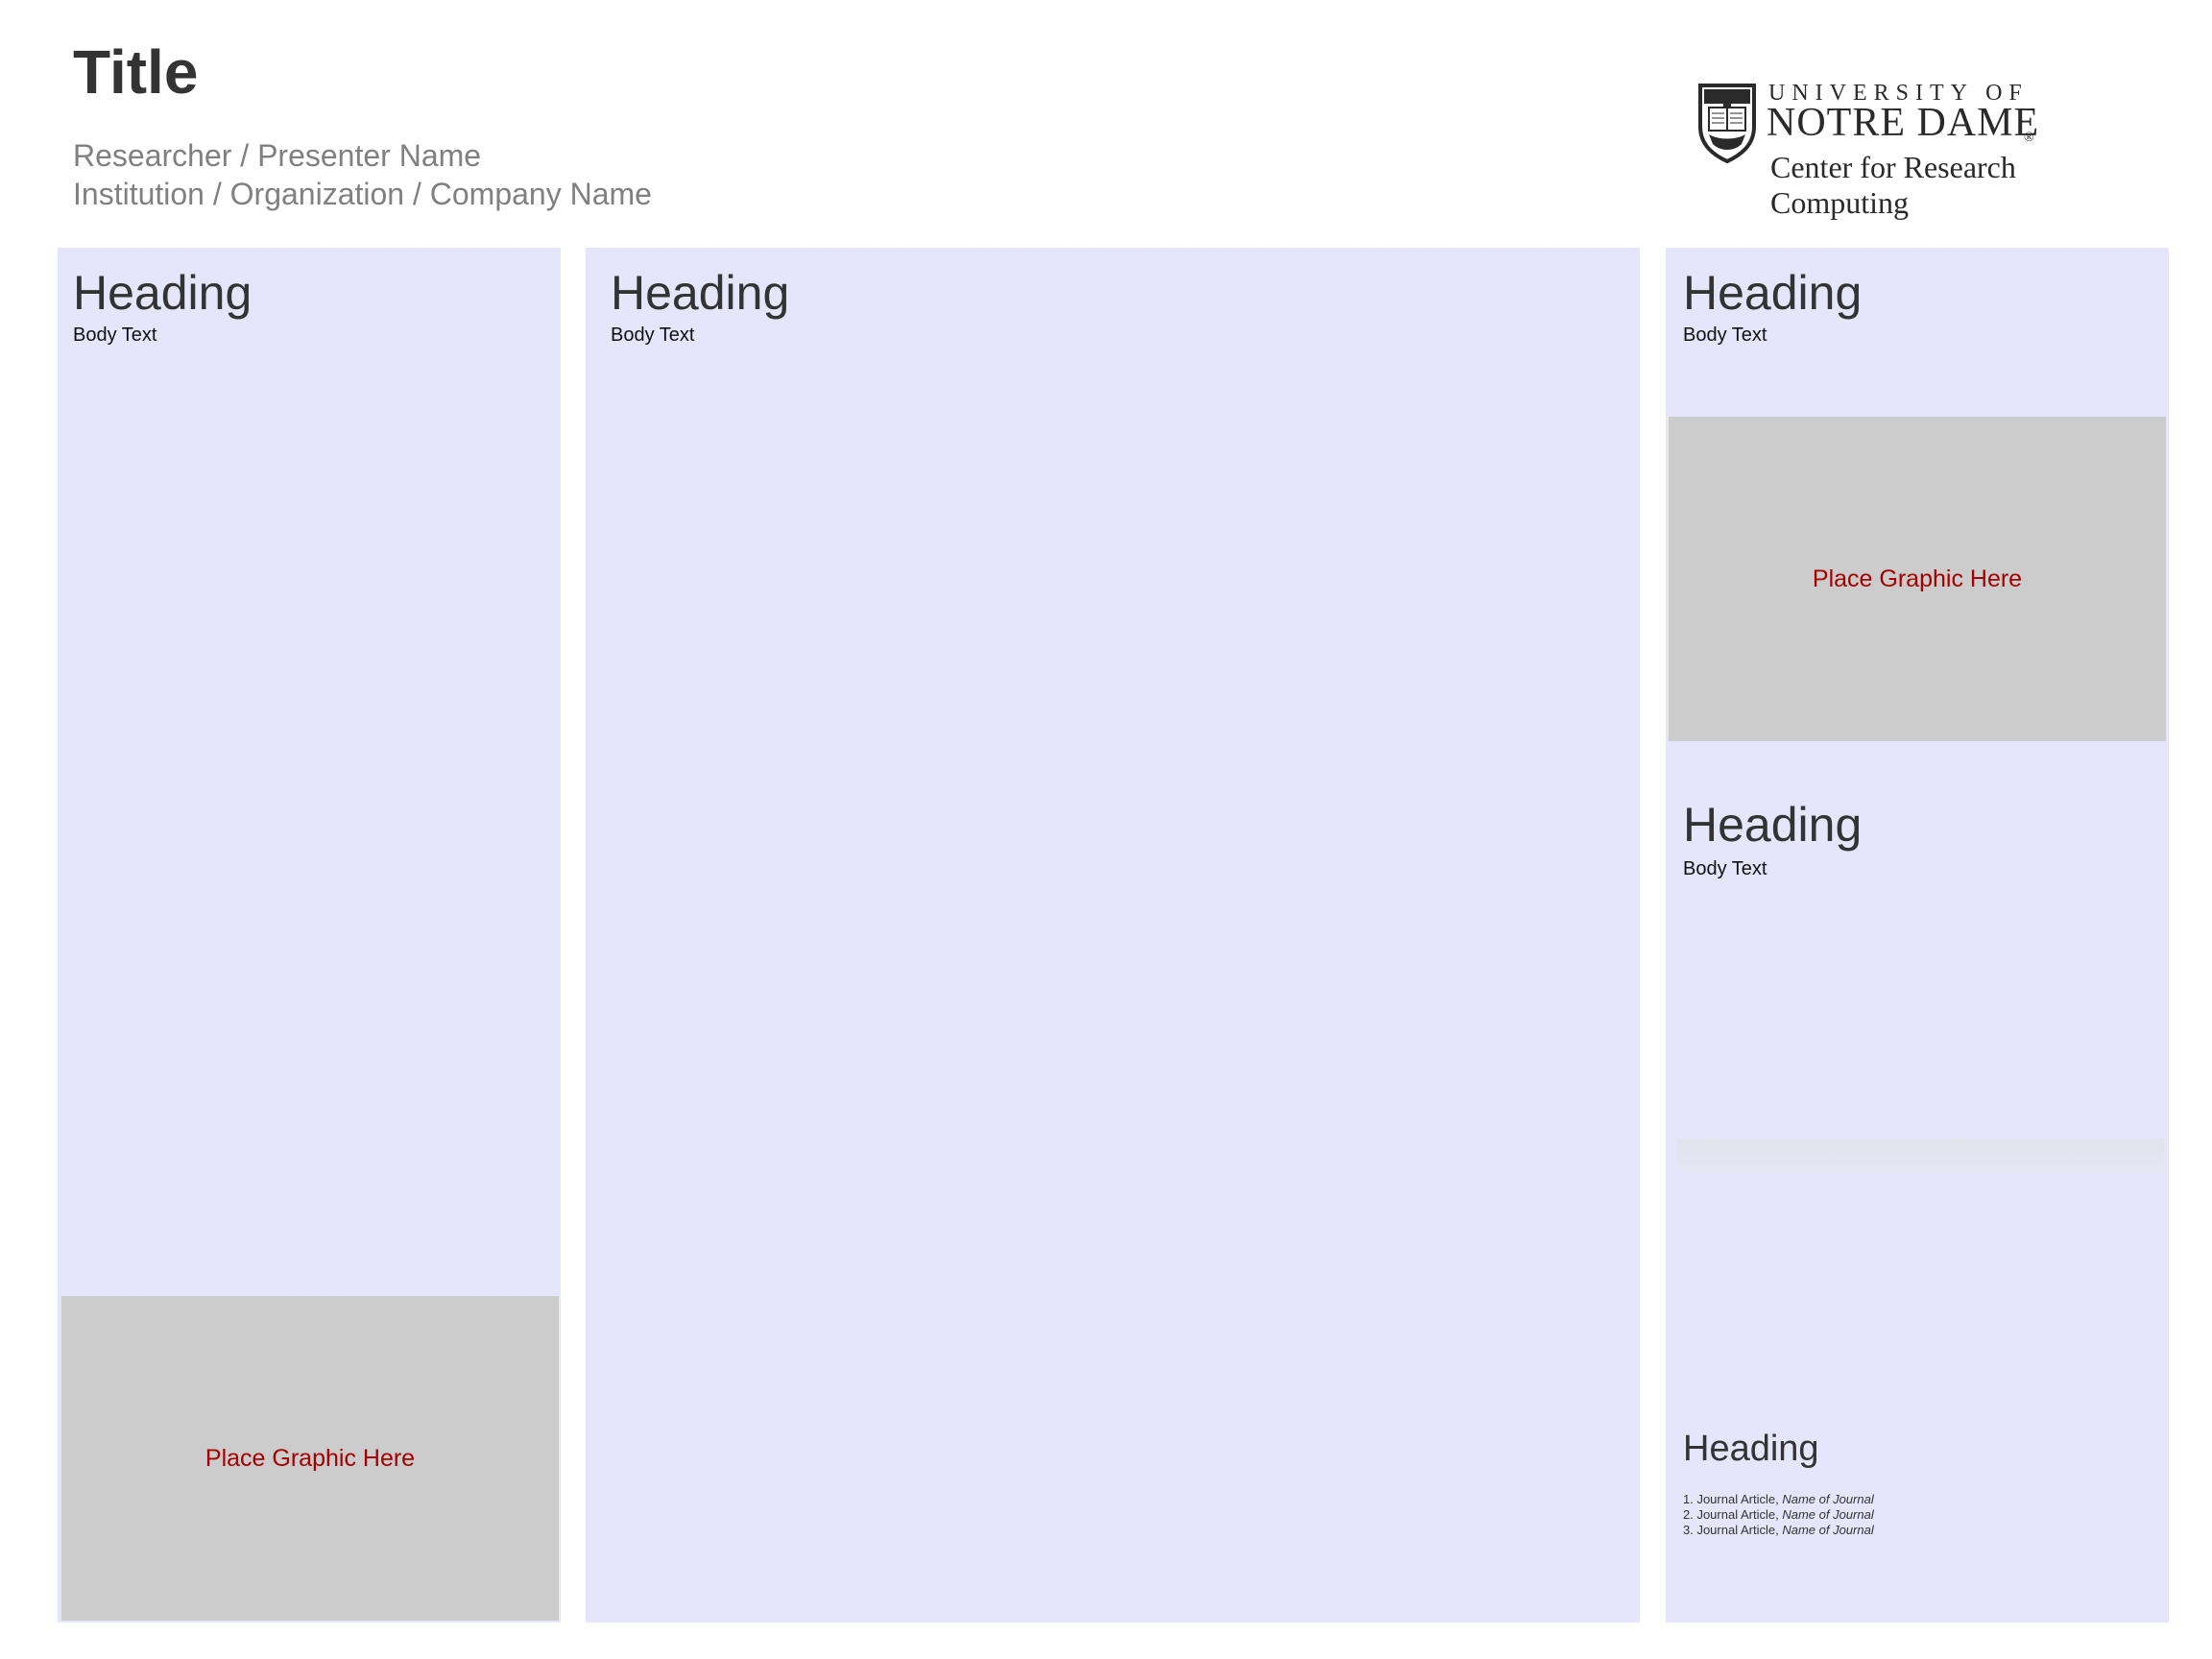  I want to click on right-heading-1: Heading, so click(1773, 293).